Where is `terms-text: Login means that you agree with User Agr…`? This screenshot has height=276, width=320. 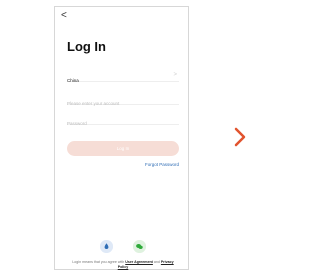
terms-text: Login means that you agree with User Agr… is located at coordinates (123, 265).